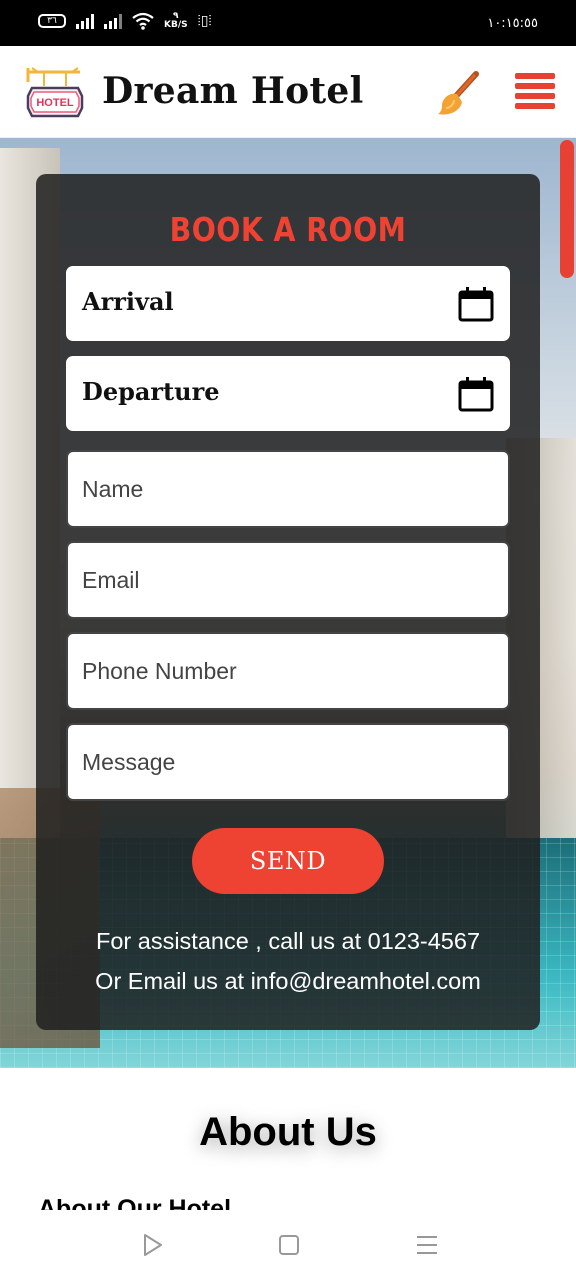 The image size is (576, 1280). Describe the element at coordinates (55, 93) in the screenshot. I see `hotel-sign-logo: HOTEL` at that location.